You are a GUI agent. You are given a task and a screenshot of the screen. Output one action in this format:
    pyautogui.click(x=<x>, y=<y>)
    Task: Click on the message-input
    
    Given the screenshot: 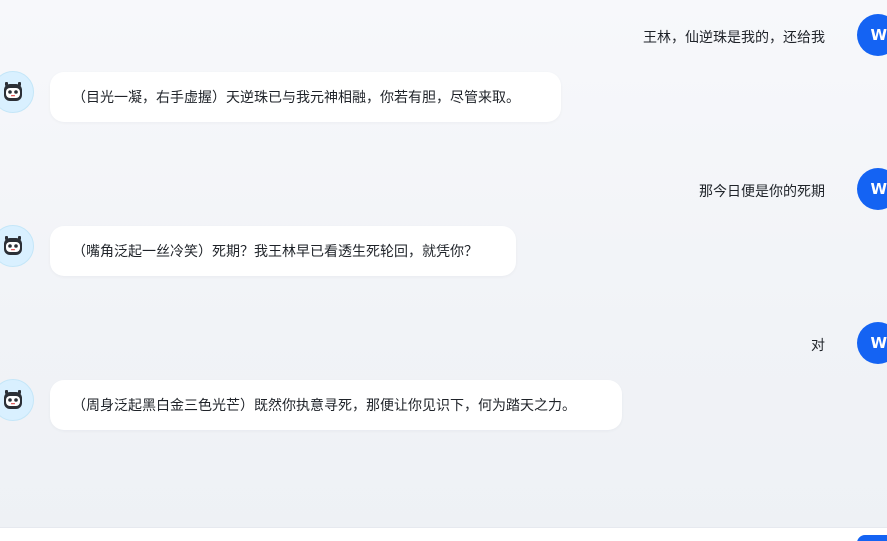 What is the action you would take?
    pyautogui.click(x=443, y=534)
    